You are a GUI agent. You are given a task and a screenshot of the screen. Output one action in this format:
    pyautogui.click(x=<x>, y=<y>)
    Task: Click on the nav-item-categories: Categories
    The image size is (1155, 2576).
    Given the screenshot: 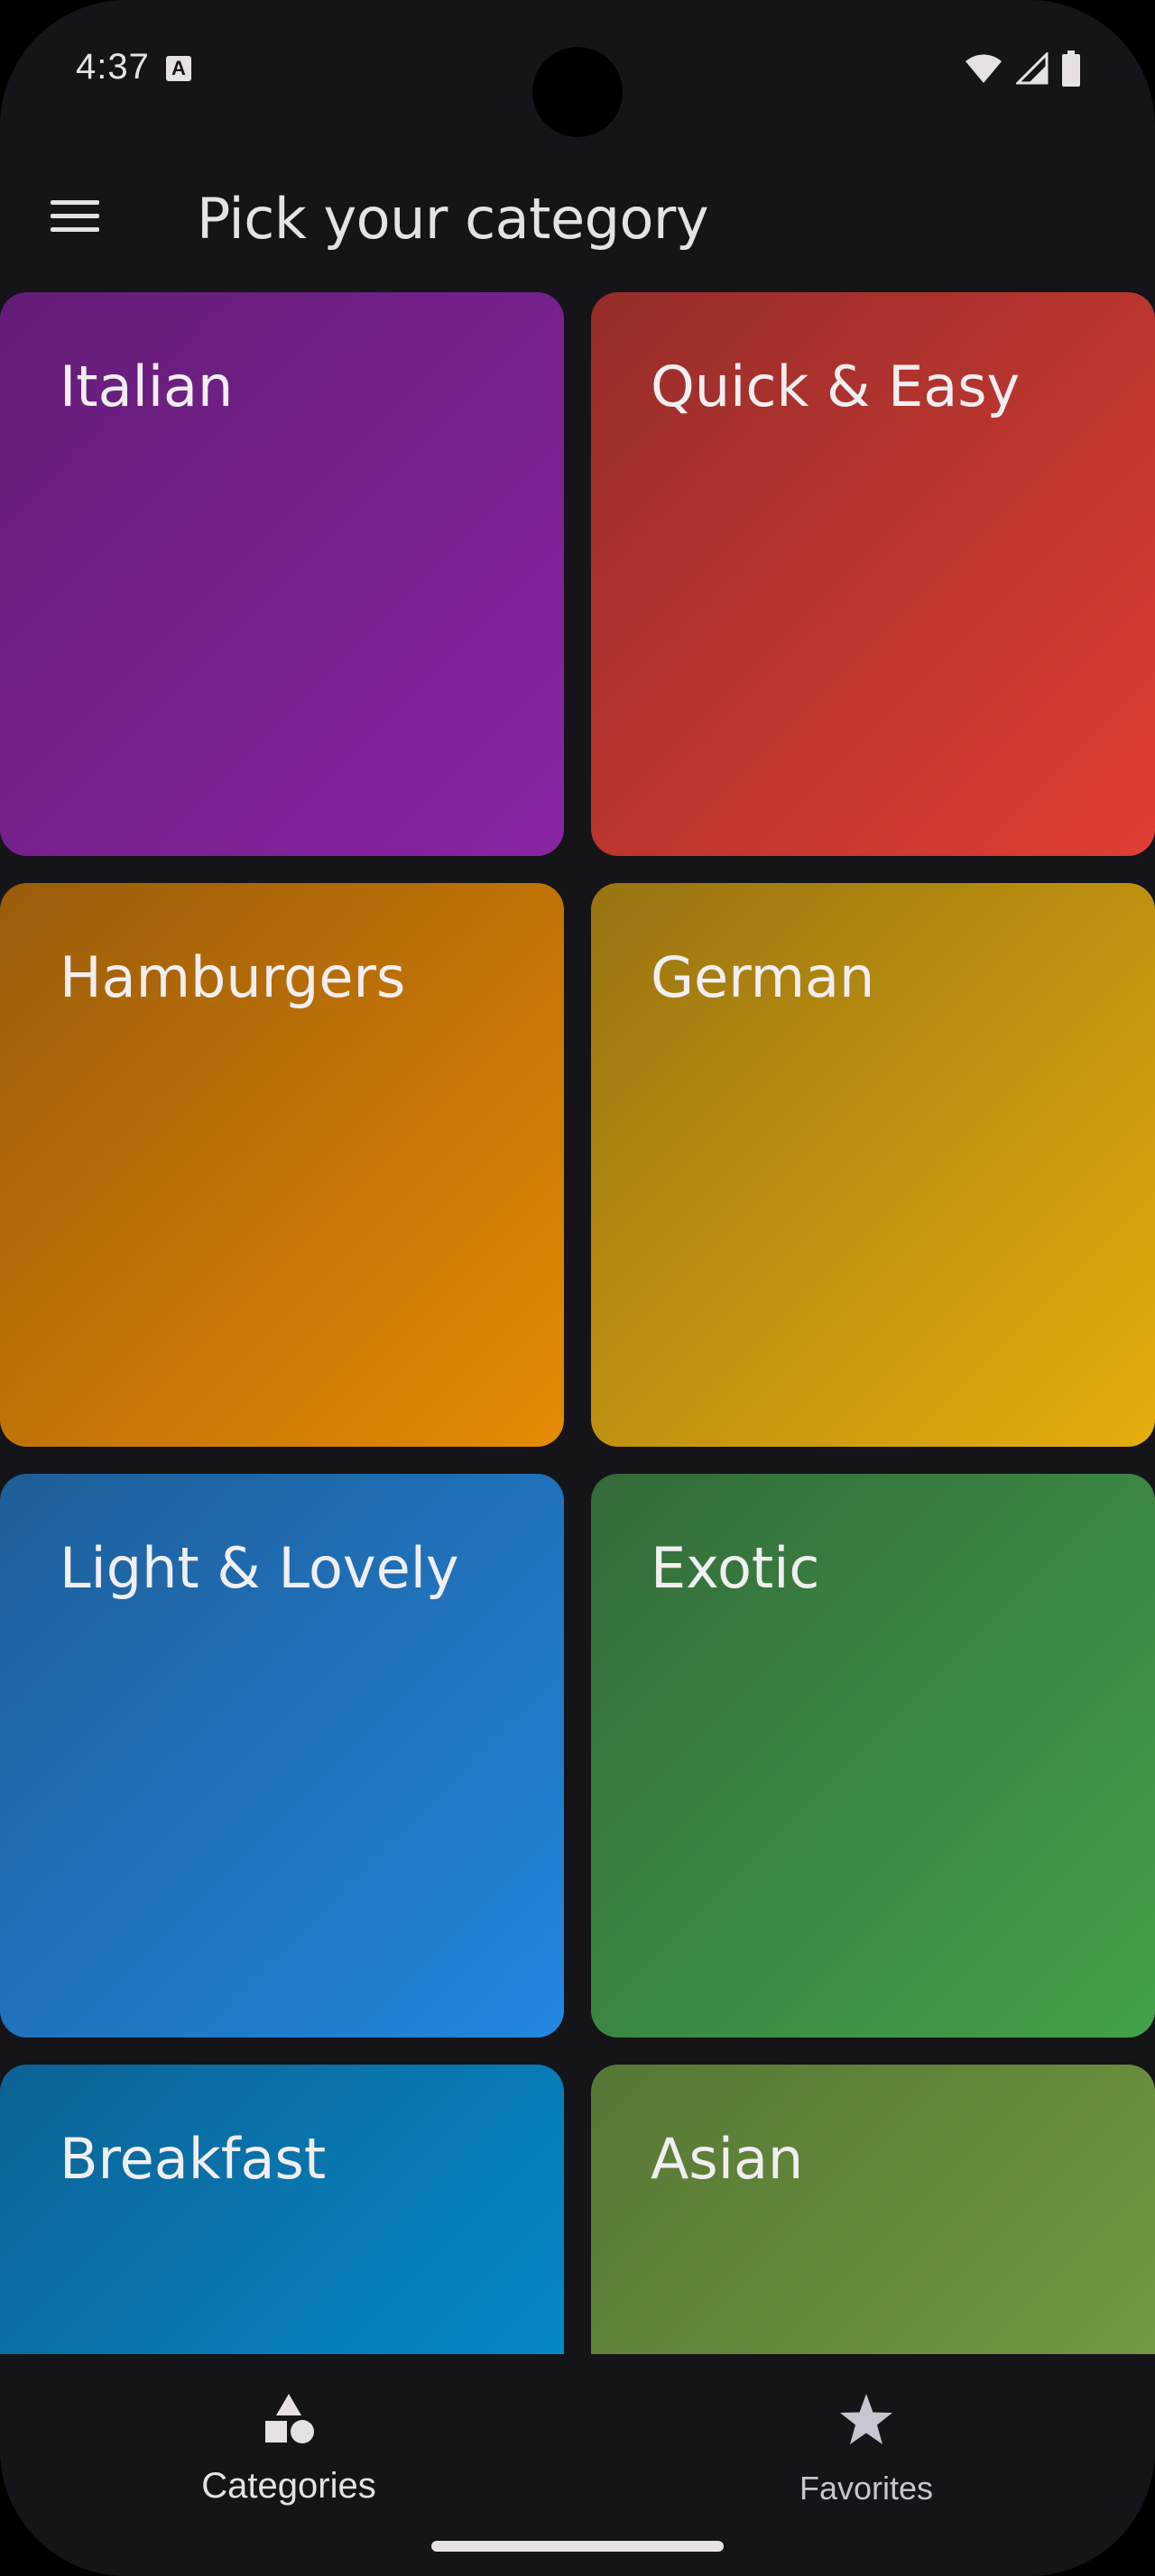 What is the action you would take?
    pyautogui.click(x=289, y=2443)
    